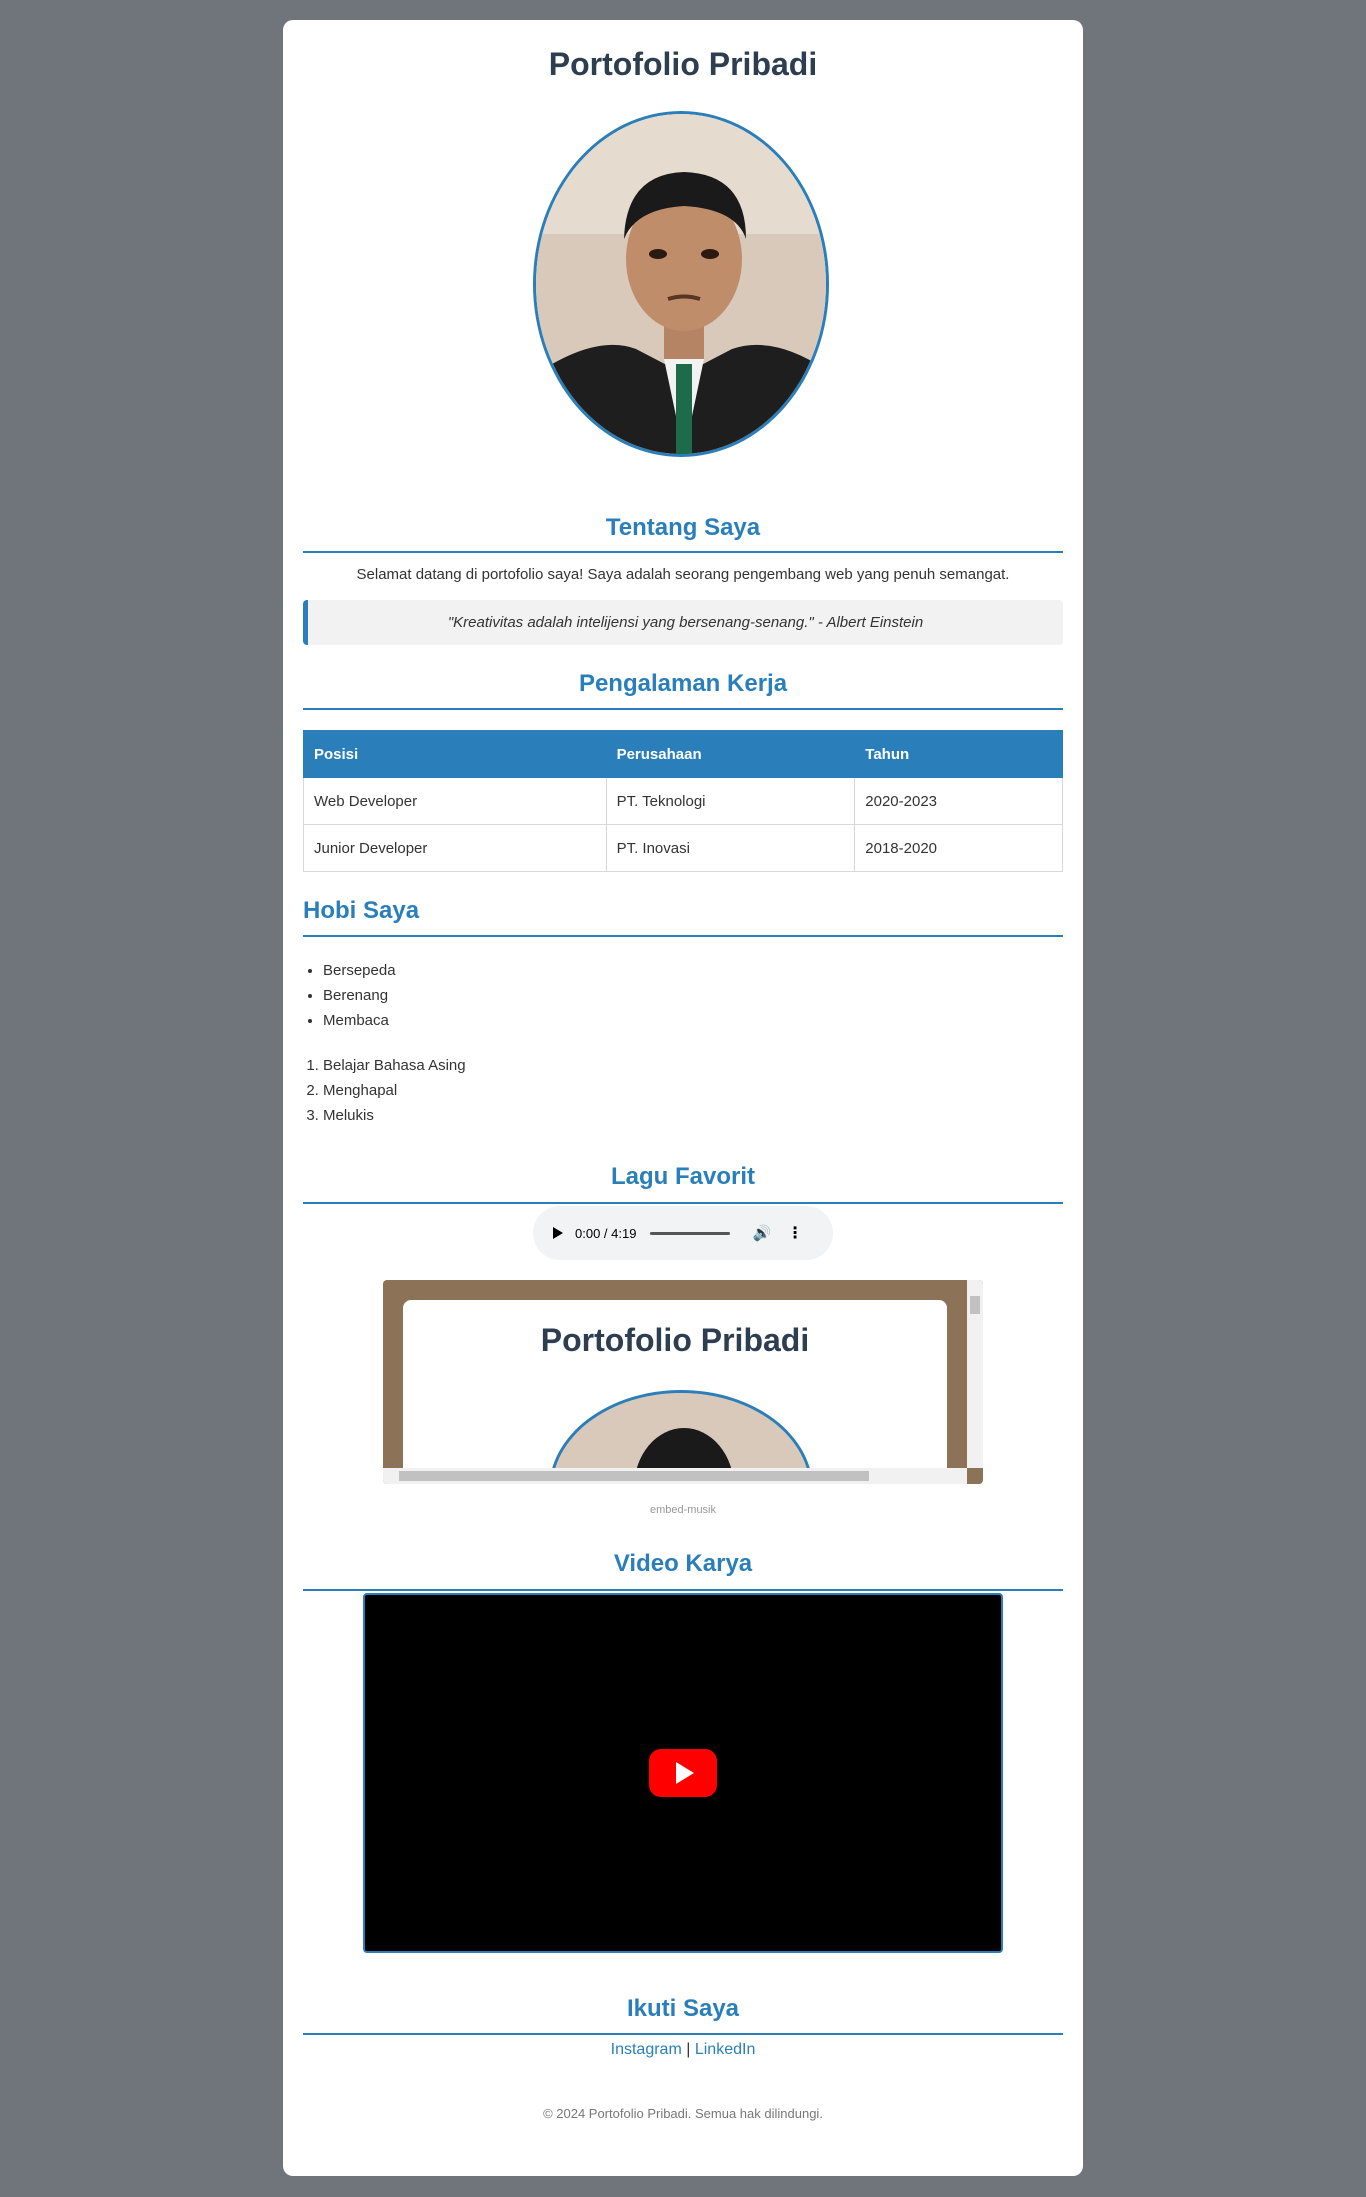 The width and height of the screenshot is (1366, 2197). What do you see at coordinates (795, 1233) in the screenshot?
I see `more-options-icon: ⋮` at bounding box center [795, 1233].